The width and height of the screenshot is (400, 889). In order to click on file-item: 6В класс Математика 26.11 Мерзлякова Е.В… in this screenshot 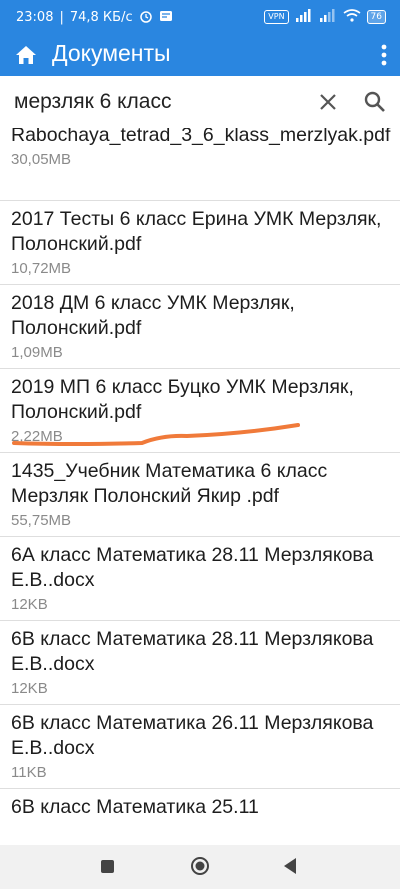, I will do `click(200, 747)`.